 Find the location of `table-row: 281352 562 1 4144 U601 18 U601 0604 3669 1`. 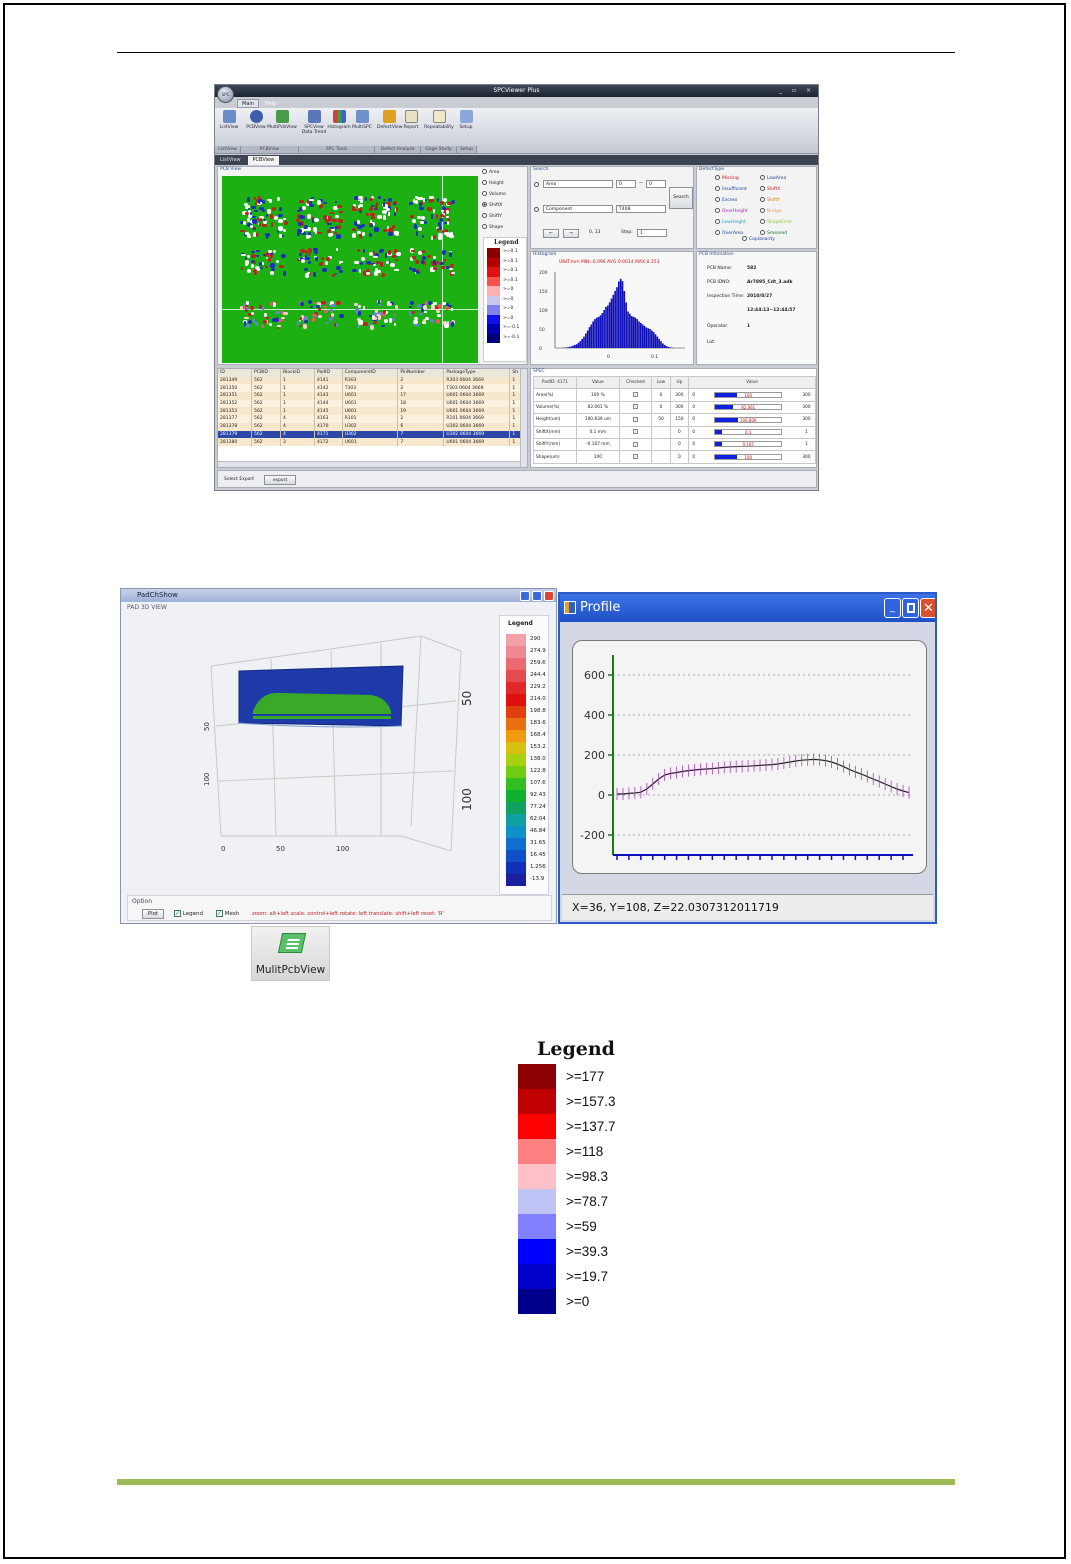

table-row: 281352 562 1 4144 U601 18 U601 0604 3669 1 is located at coordinates (372, 403).